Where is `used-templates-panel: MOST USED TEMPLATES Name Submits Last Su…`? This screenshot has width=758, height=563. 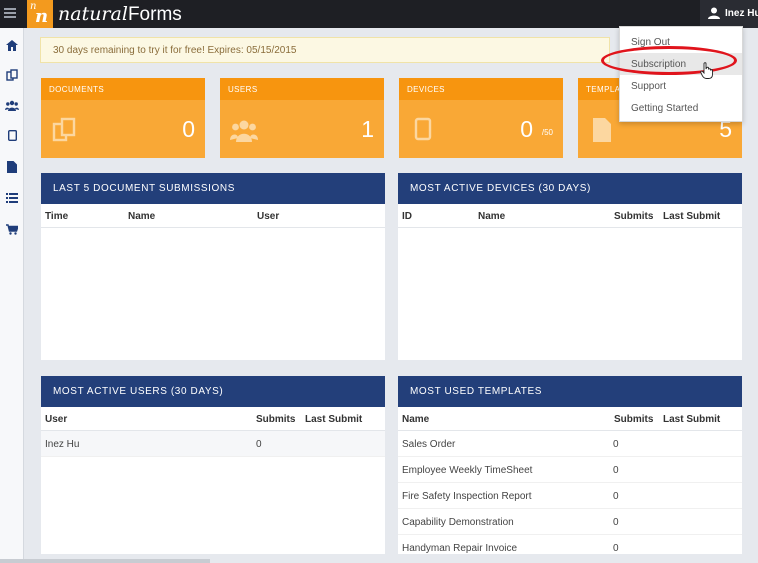
used-templates-panel: MOST USED TEMPLATES Name Submits Last Su… is located at coordinates (570, 465).